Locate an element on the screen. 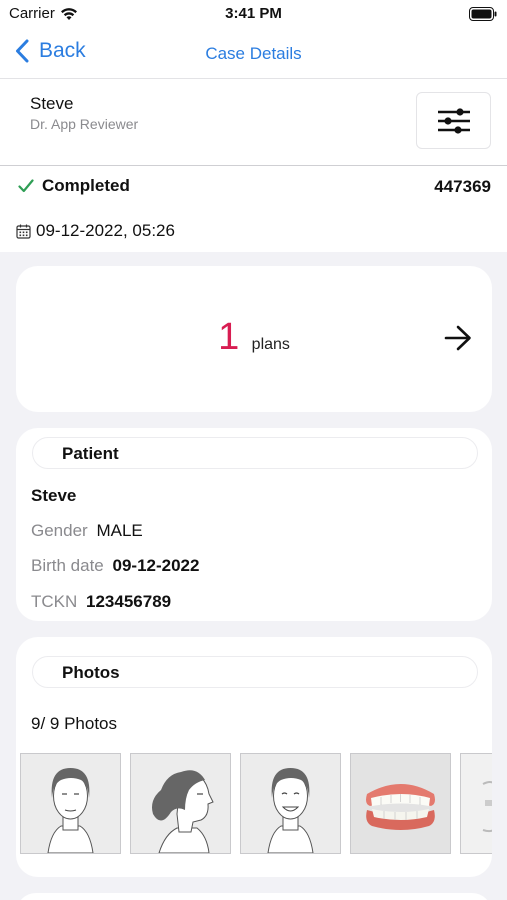 The image size is (507, 900). photo-thumbnails is located at coordinates (256, 804).